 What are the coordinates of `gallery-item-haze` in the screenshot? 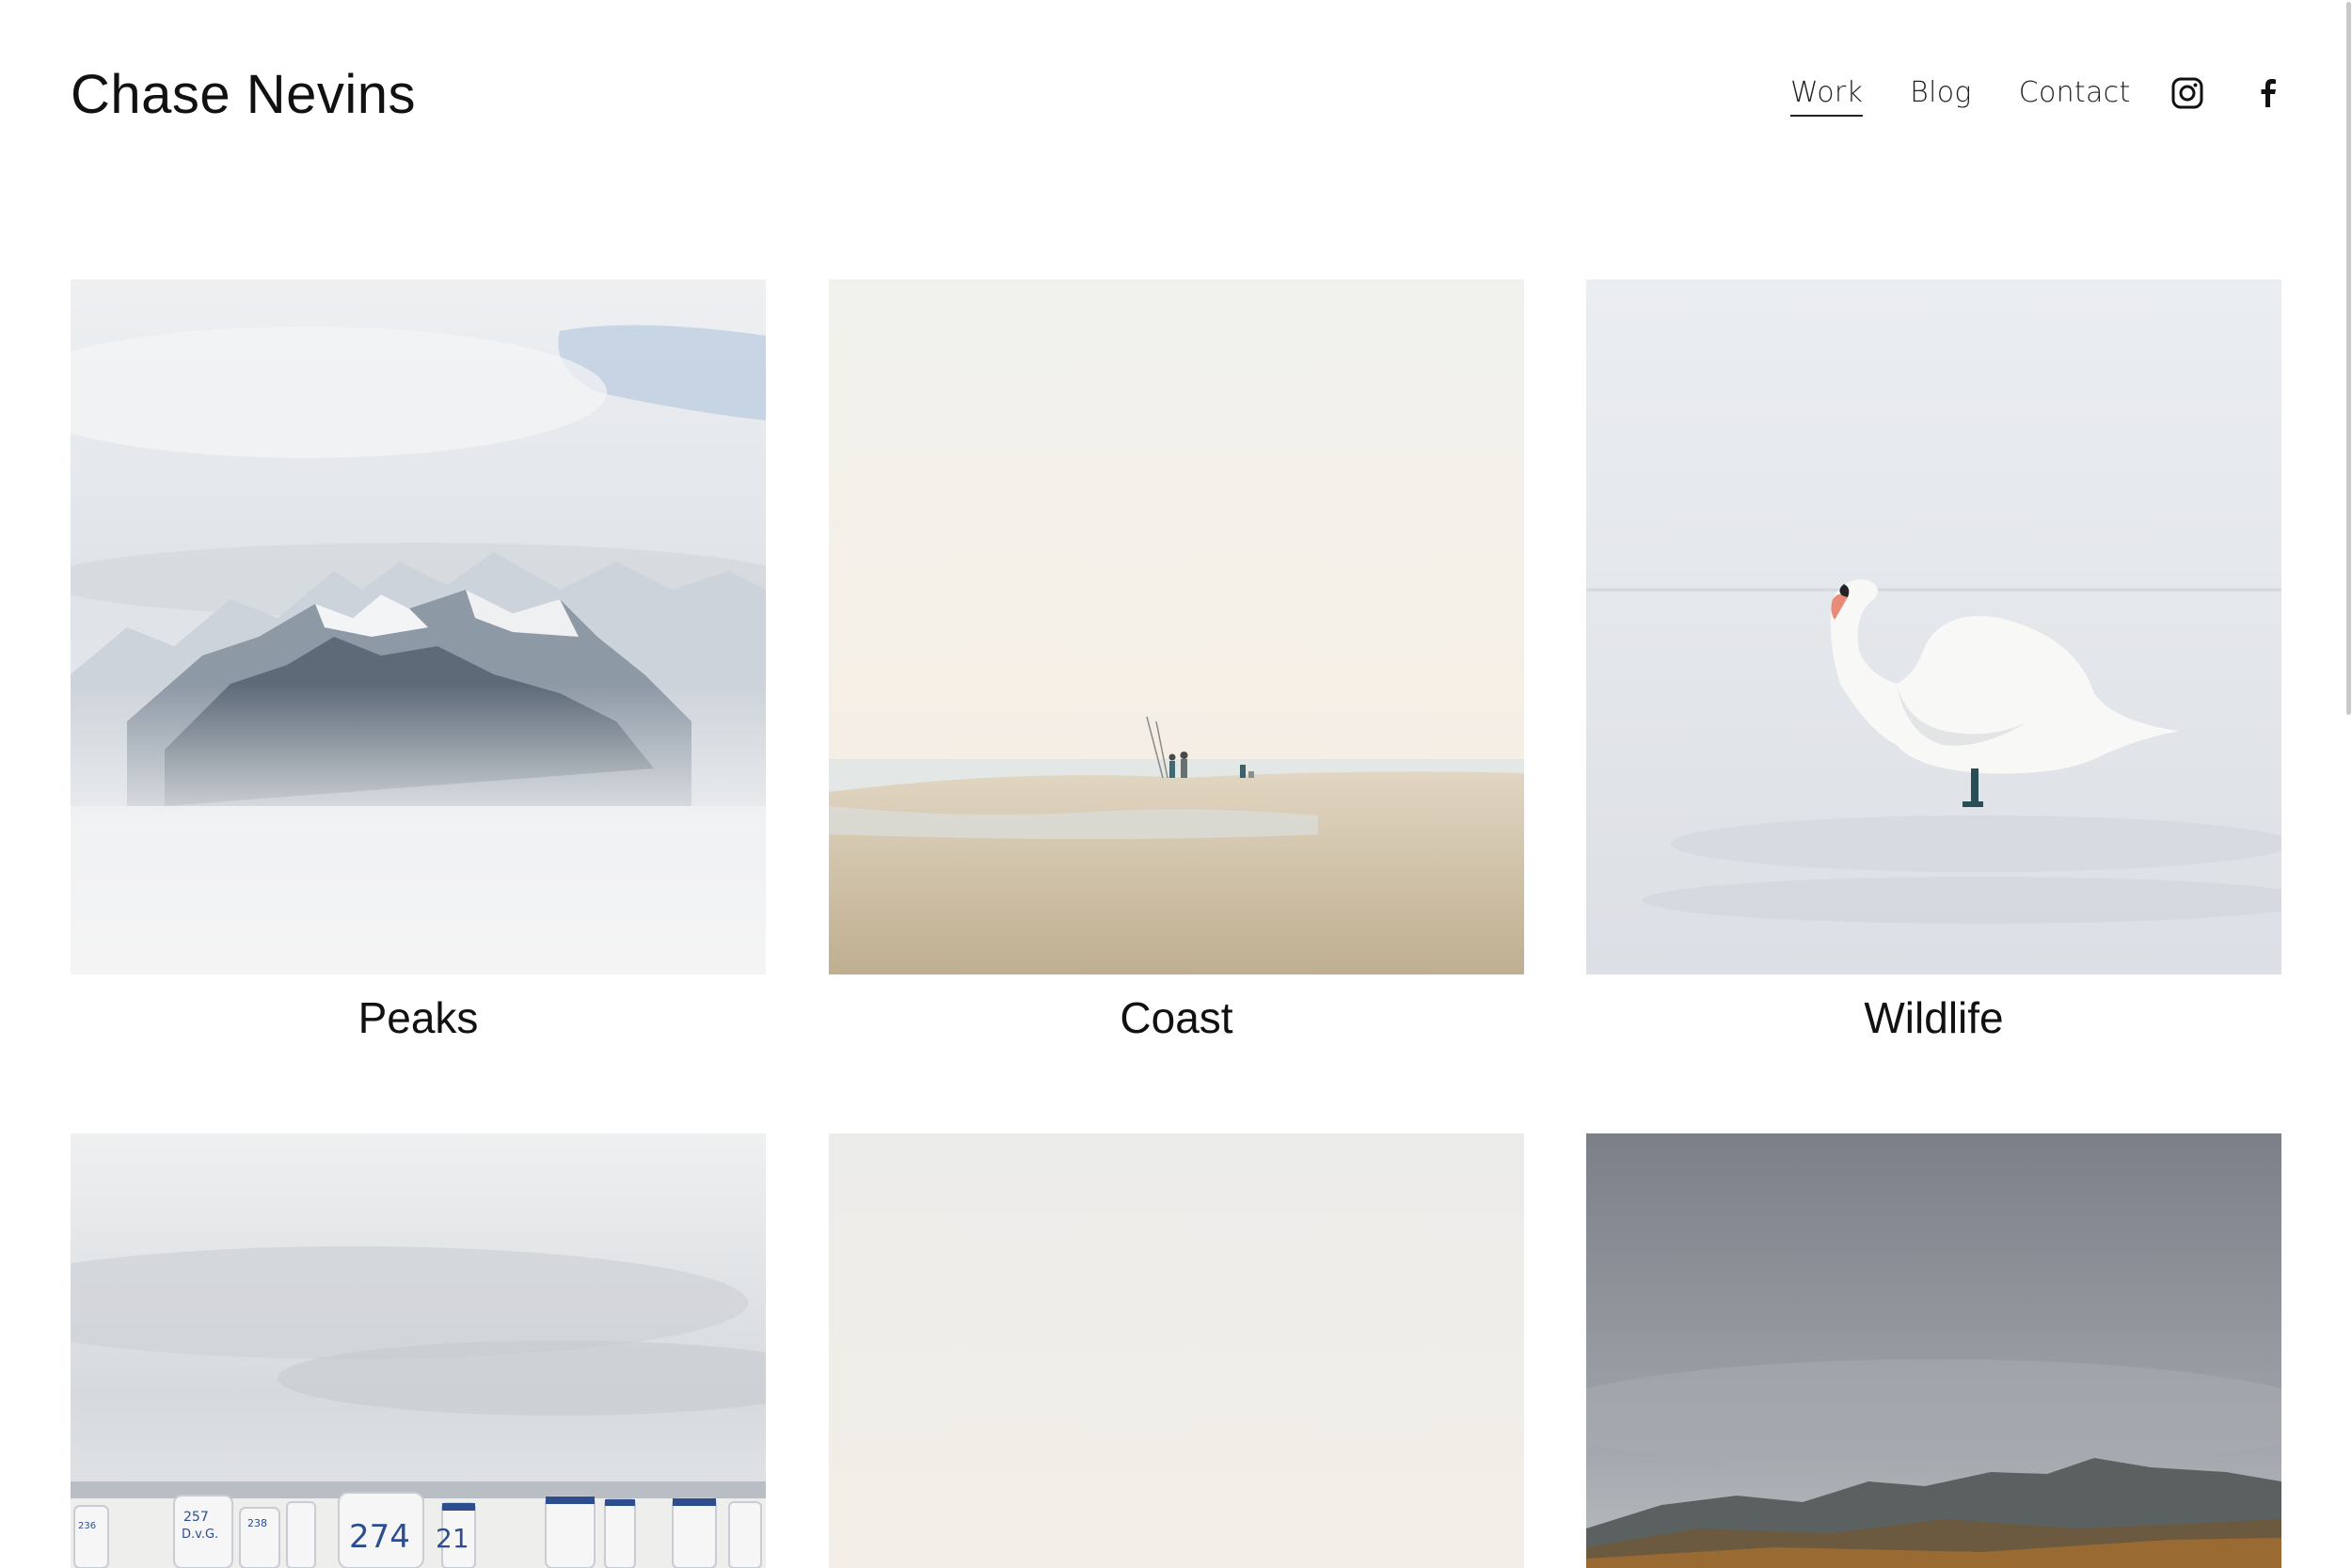 It's located at (1176, 1350).